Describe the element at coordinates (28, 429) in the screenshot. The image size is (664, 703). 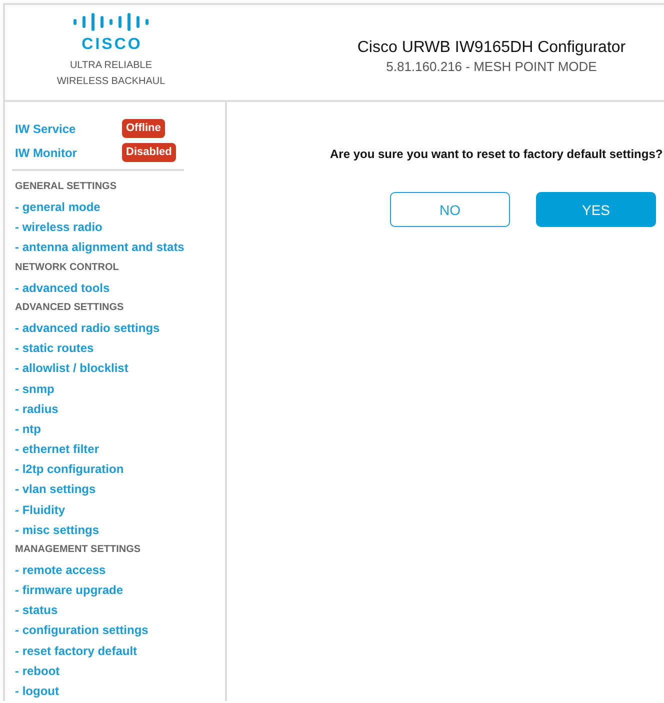
I see `nav-link: - ntp` at that location.